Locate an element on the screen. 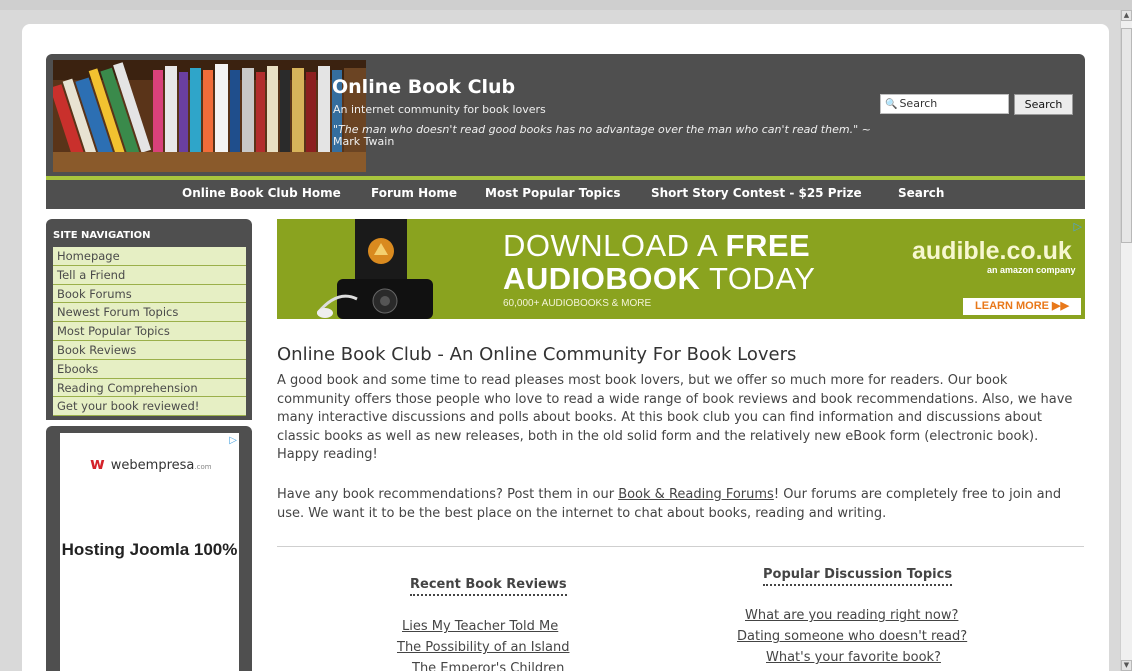  amazon-company-label: an amazon company is located at coordinates (1031, 270).